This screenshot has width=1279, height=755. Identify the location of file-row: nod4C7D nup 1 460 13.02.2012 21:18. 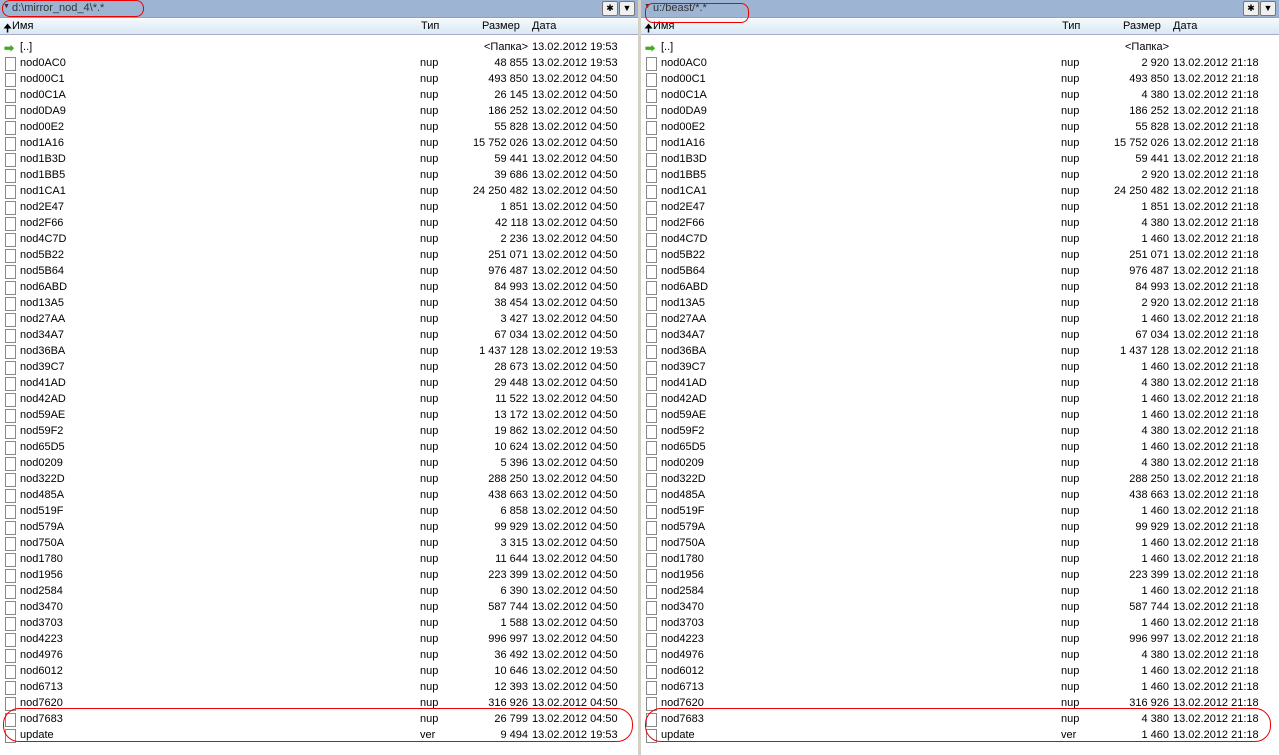
(960, 239).